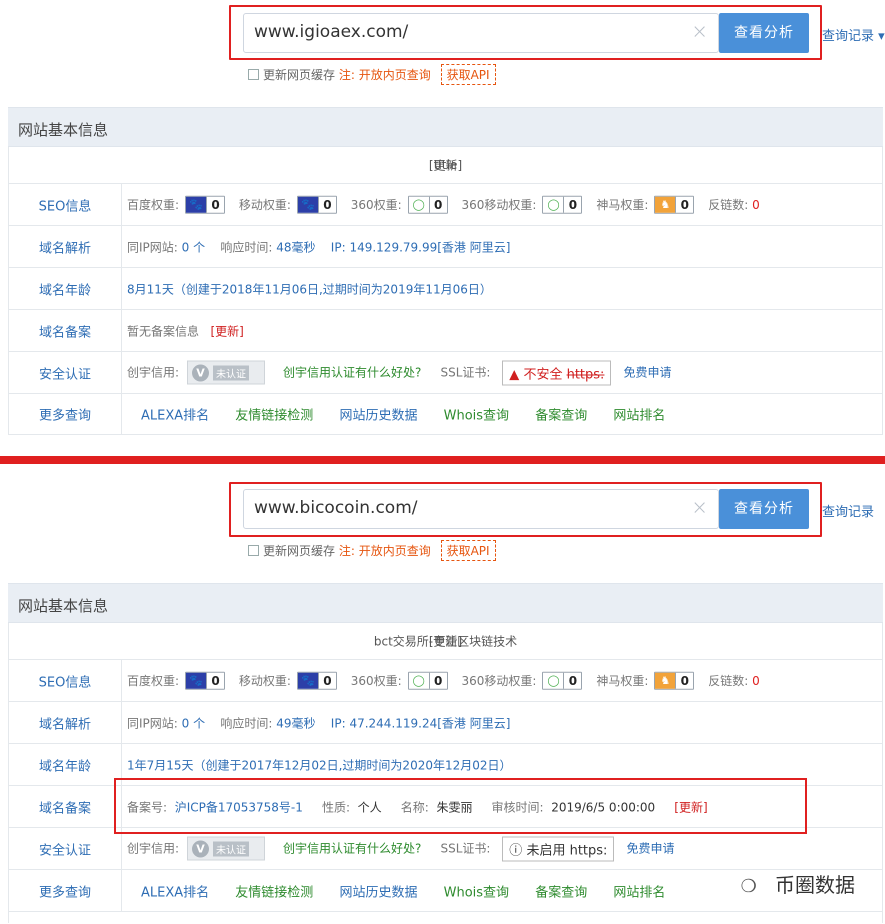 The width and height of the screenshot is (885, 924). What do you see at coordinates (296, 247) in the screenshot?
I see `response-time: 48毫秒` at bounding box center [296, 247].